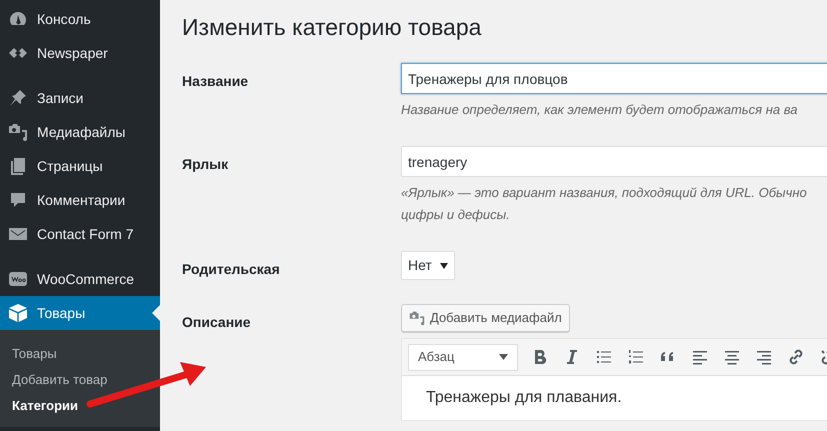 The width and height of the screenshot is (827, 431). Describe the element at coordinates (428, 265) in the screenshot. I see `parent-select: Нет` at that location.